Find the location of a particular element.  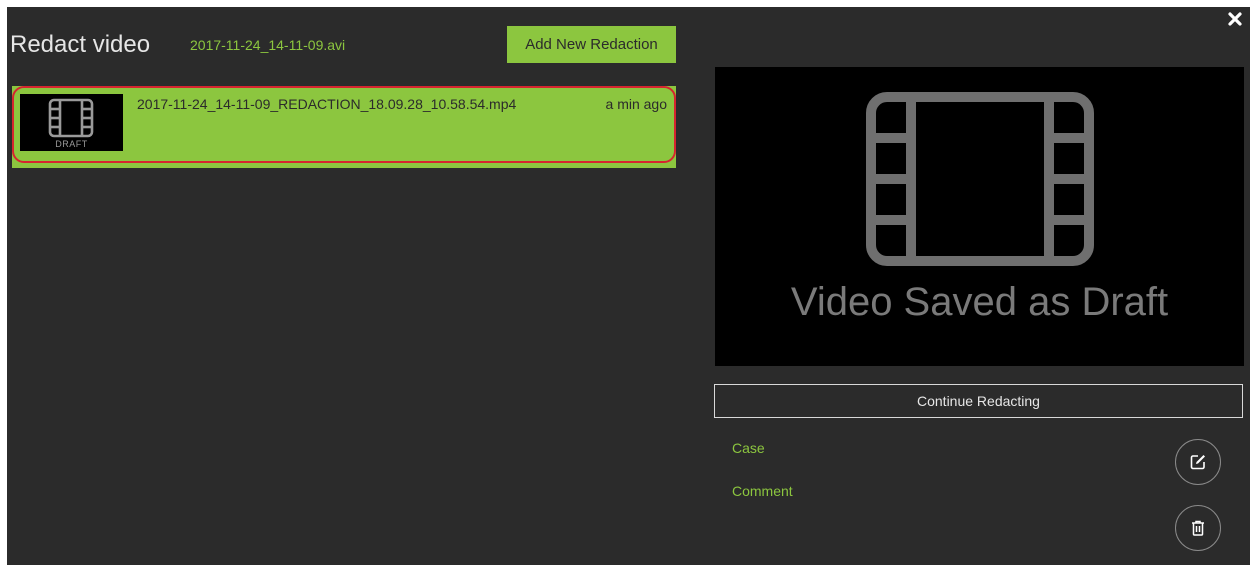

draft-badge: DRAFT is located at coordinates (71, 144).